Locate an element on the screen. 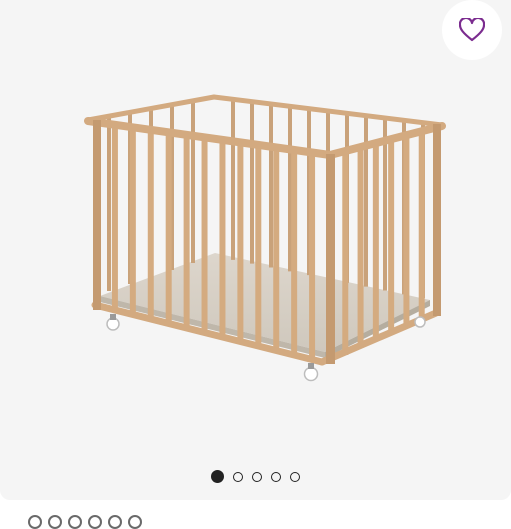 The image size is (511, 529). favorite-button is located at coordinates (472, 30).